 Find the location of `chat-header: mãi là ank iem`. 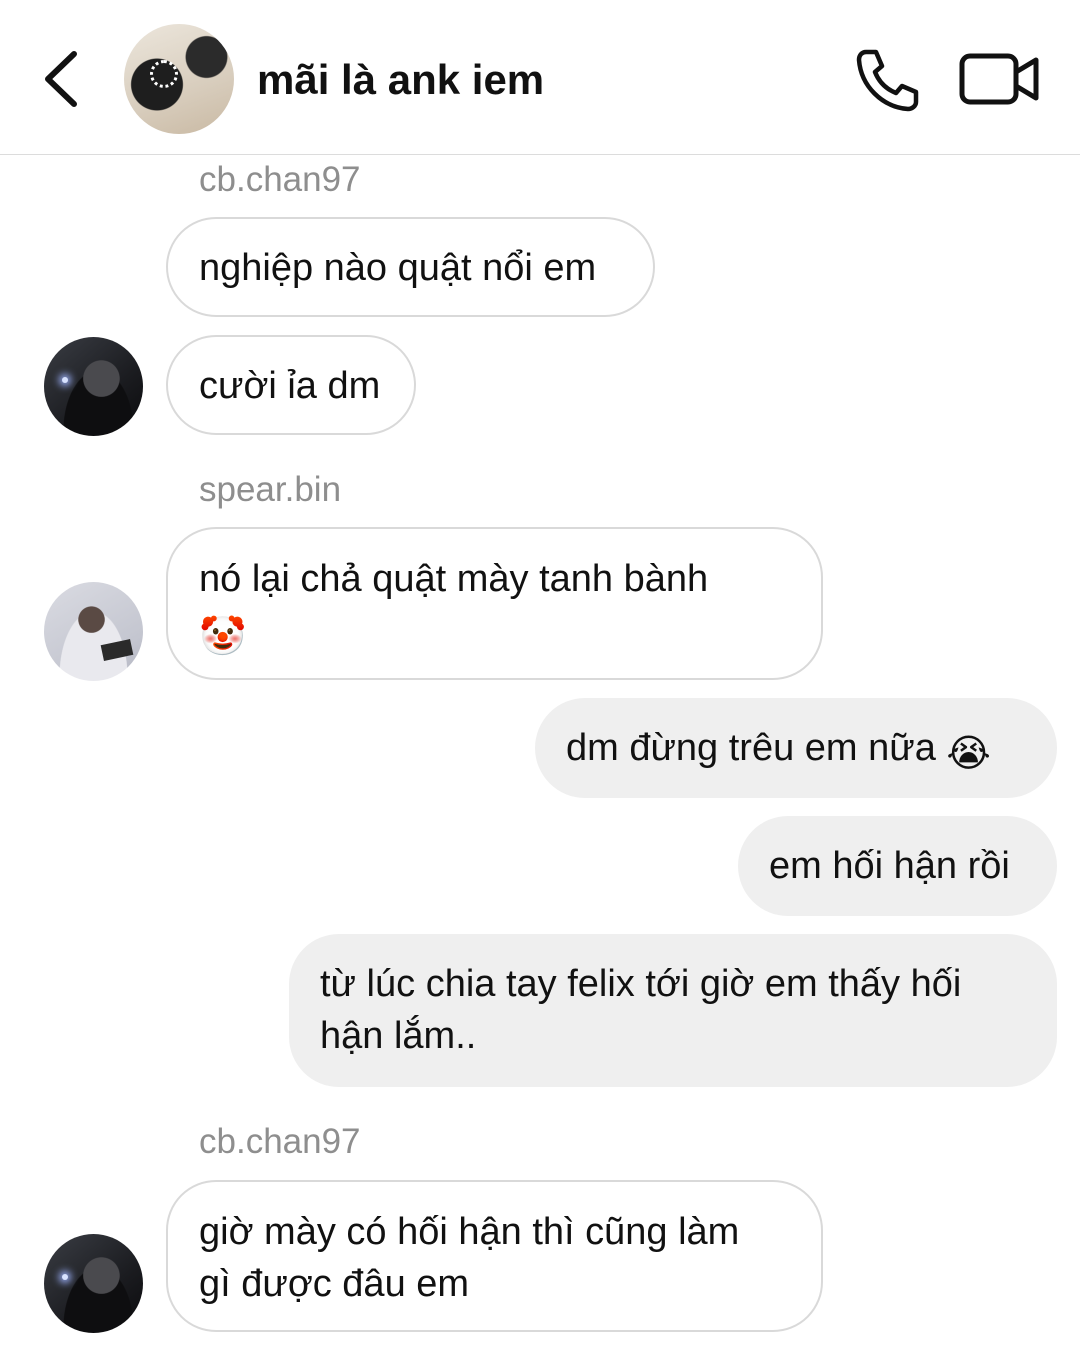

chat-header: mãi là ank iem is located at coordinates (540, 77).